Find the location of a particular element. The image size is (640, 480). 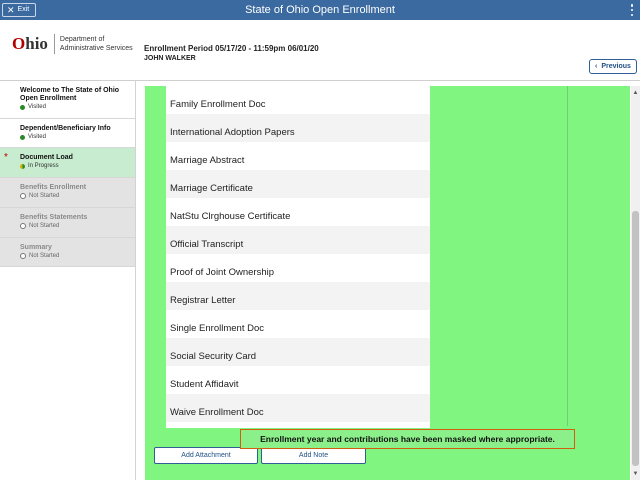

panel-divider is located at coordinates (567, 256).